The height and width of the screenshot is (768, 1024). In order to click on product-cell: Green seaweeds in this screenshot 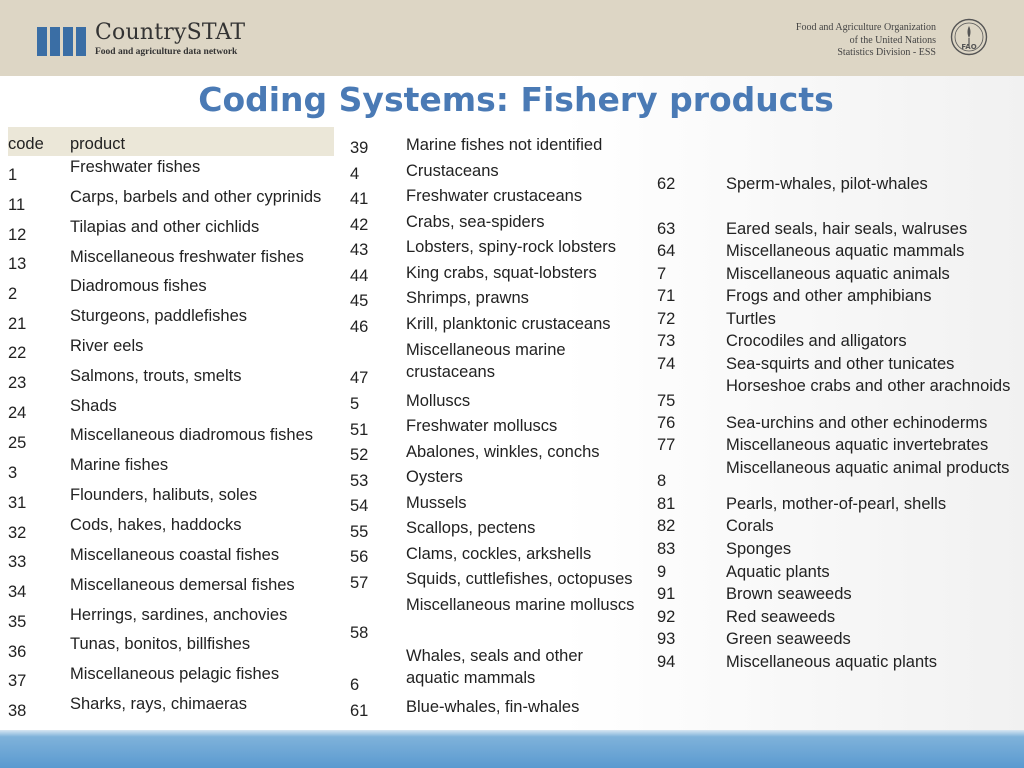, I will do `click(788, 639)`.